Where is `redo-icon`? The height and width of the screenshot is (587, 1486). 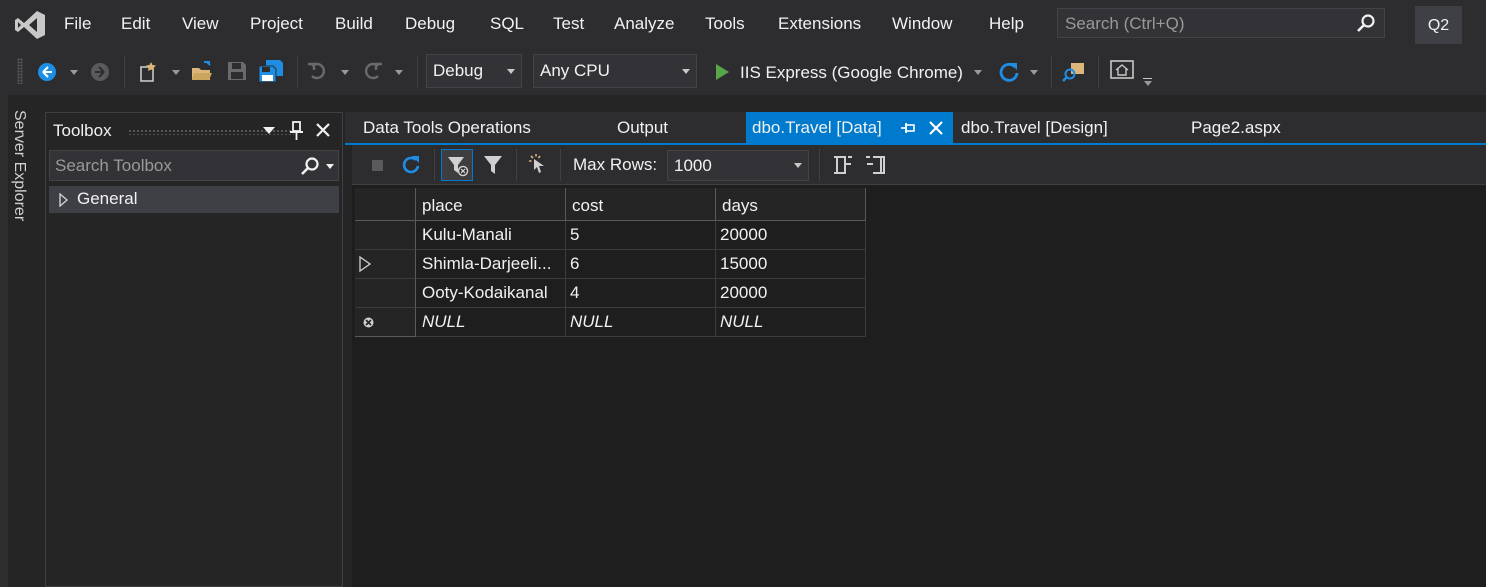
redo-icon is located at coordinates (372, 71).